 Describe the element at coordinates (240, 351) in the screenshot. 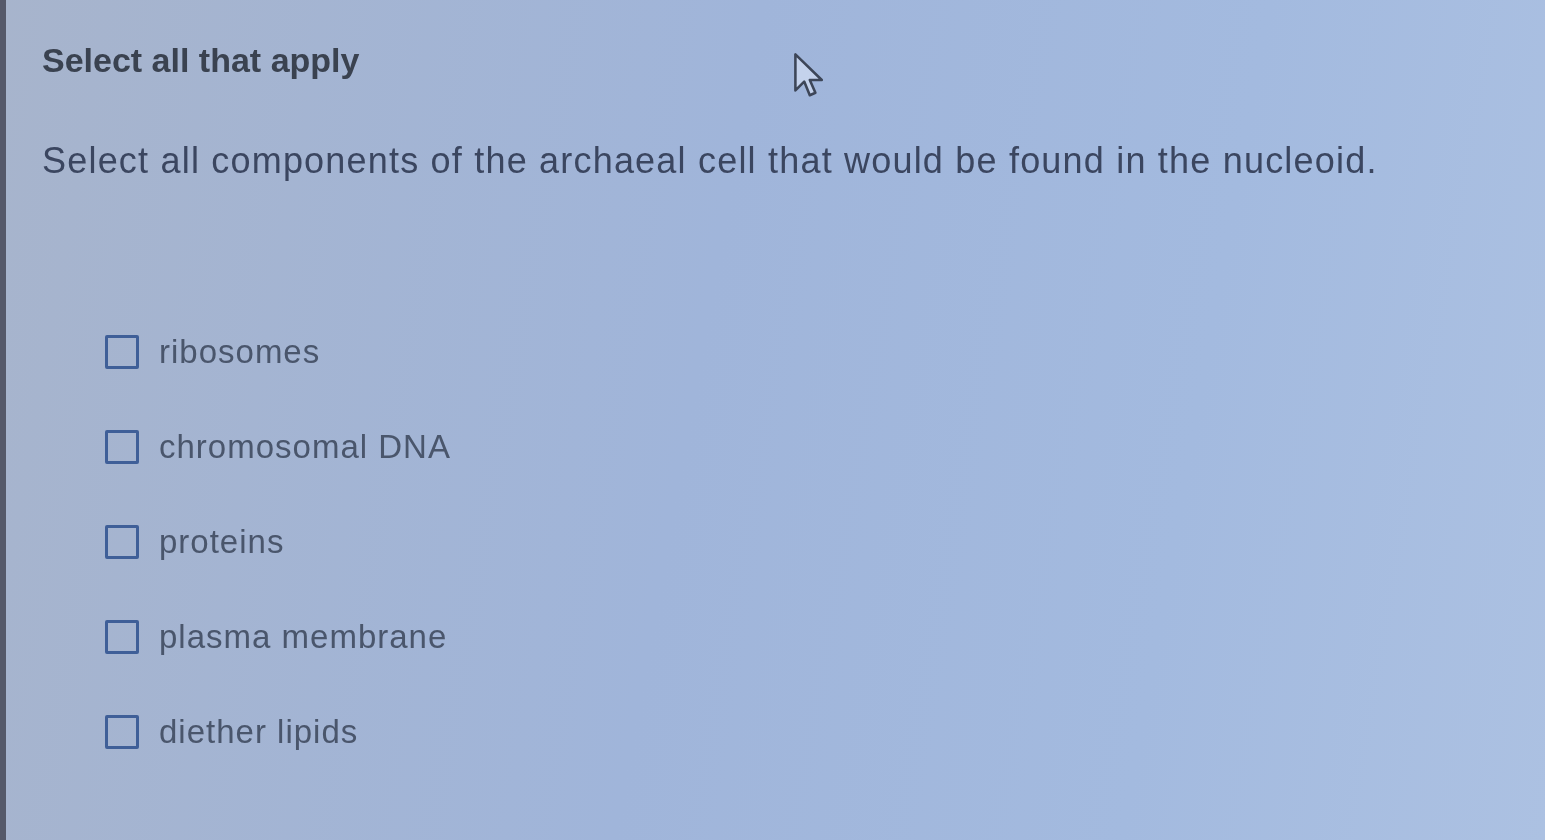

I see `option-label: ribosomes` at that location.